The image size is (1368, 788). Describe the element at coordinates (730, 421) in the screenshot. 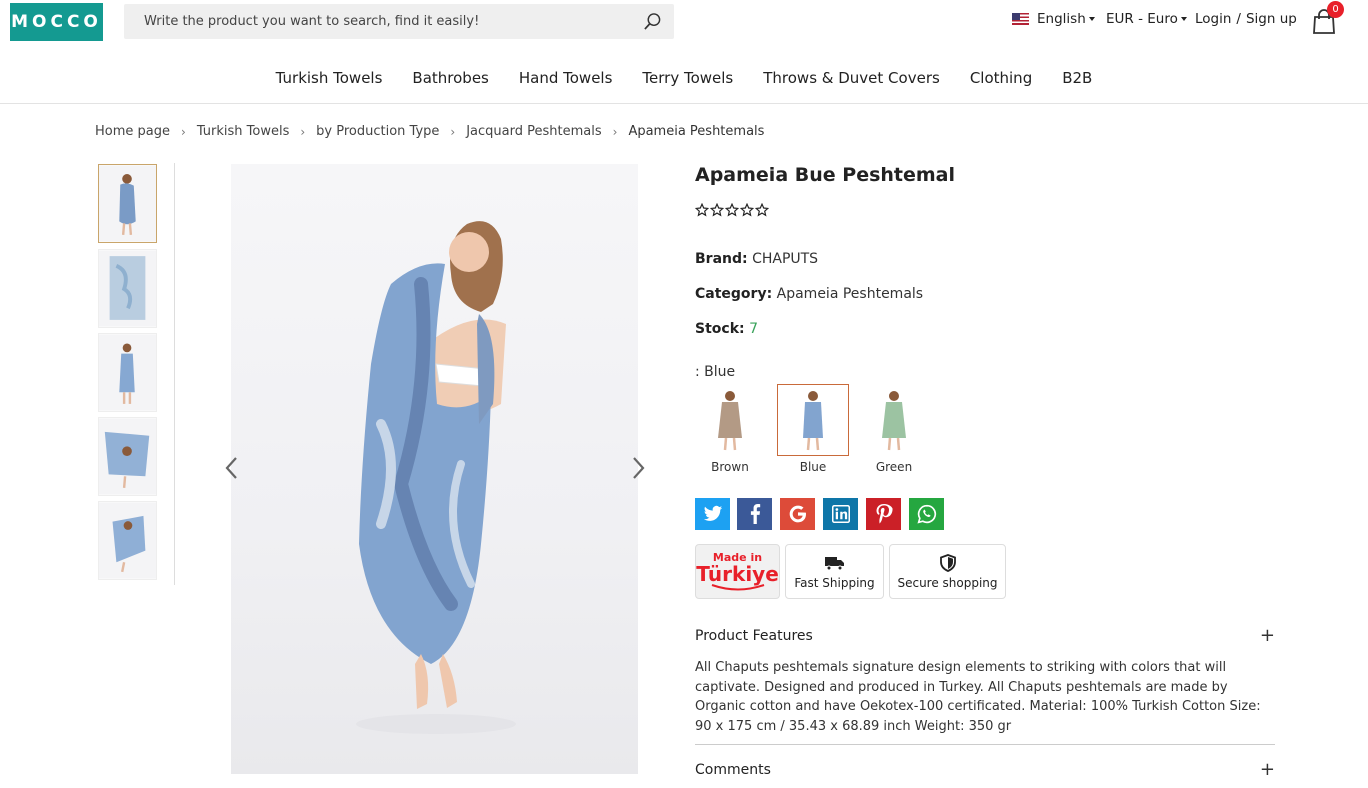

I see `brown-variant-image` at that location.